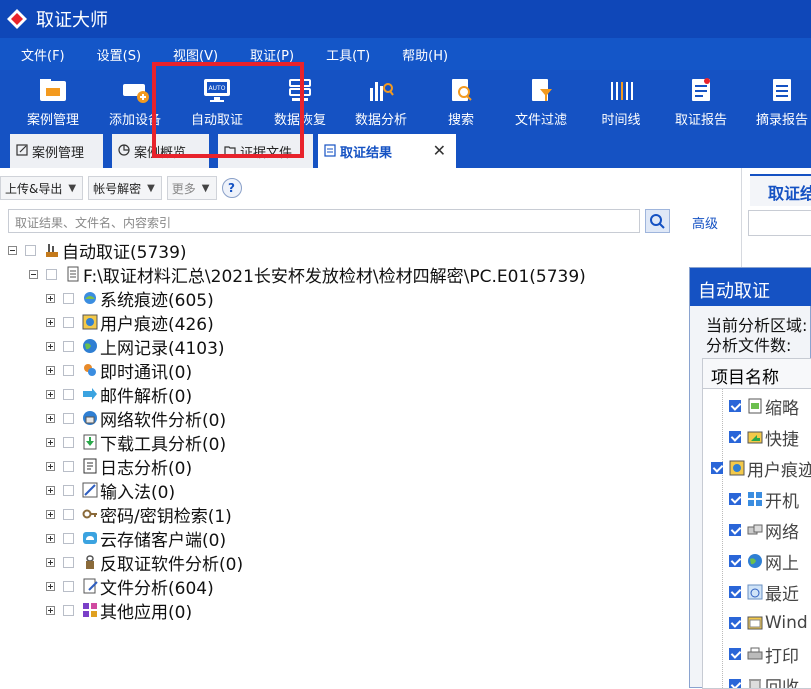  What do you see at coordinates (461, 101) in the screenshot?
I see `search-button: 搜索` at bounding box center [461, 101].